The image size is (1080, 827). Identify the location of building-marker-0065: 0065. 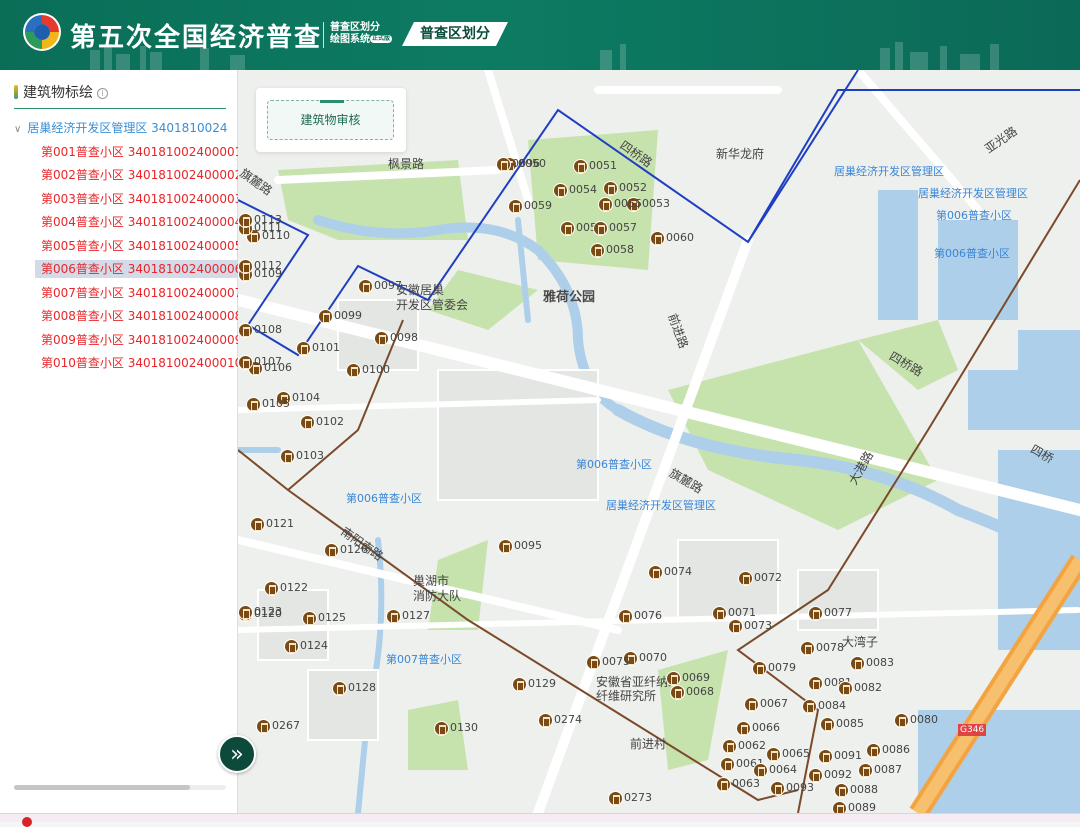
(788, 754).